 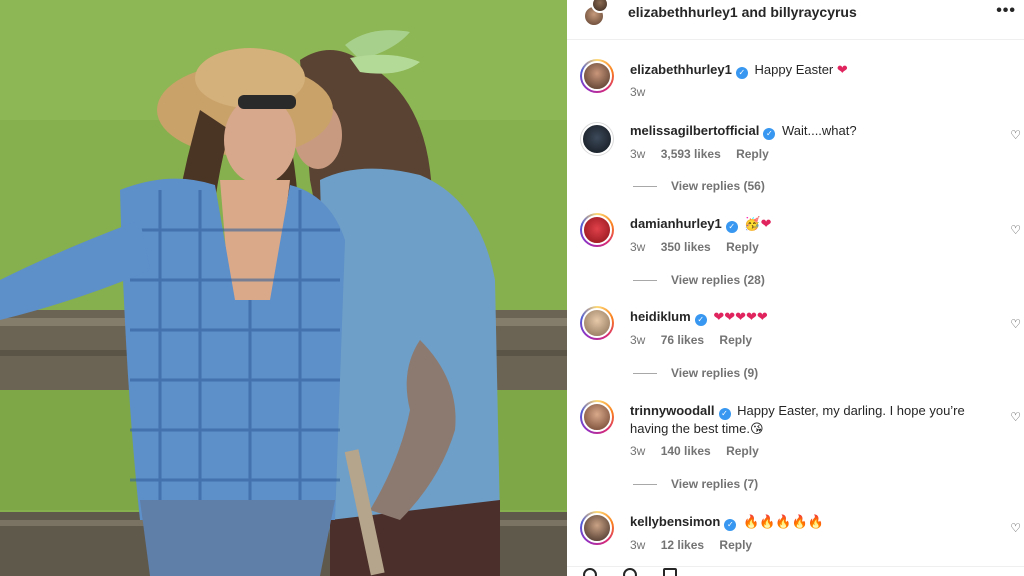 What do you see at coordinates (682, 545) in the screenshot?
I see `comment-likes: 12 likes` at bounding box center [682, 545].